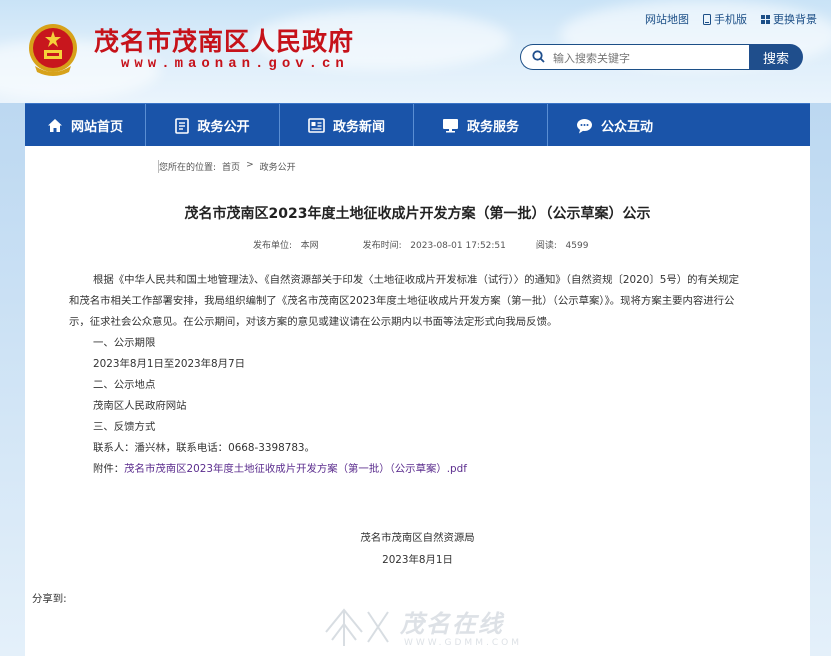  What do you see at coordinates (140, 406) in the screenshot?
I see `paragraph: 茂南区人民政府网站` at bounding box center [140, 406].